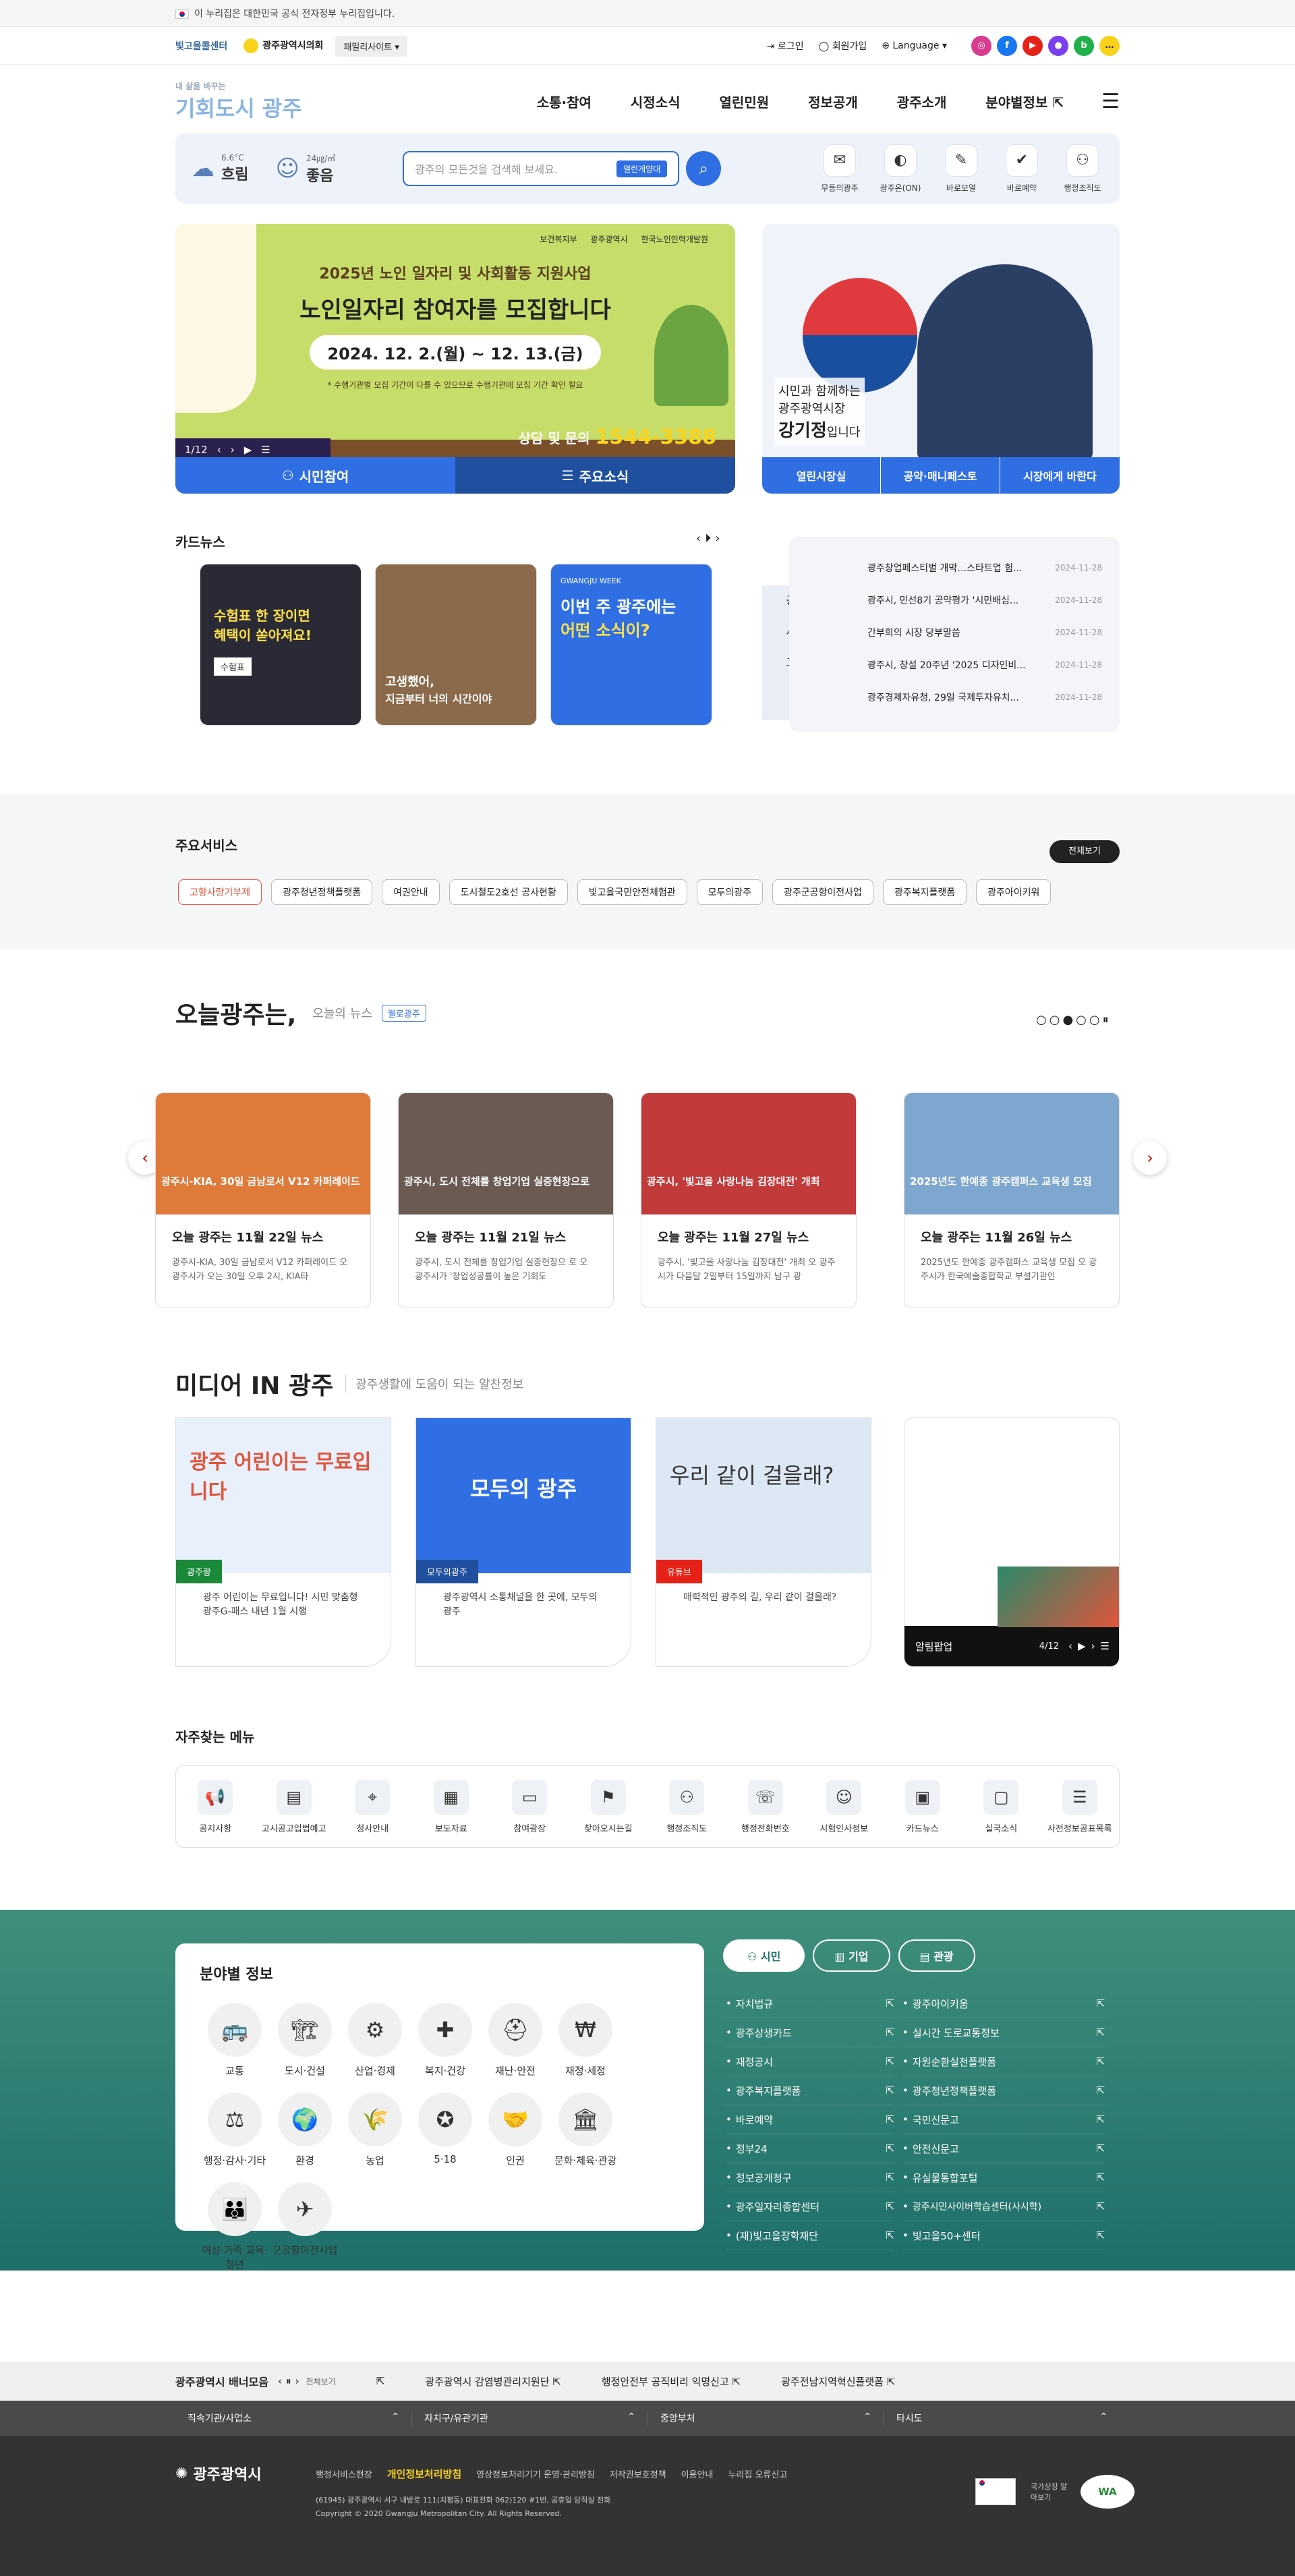 The height and width of the screenshot is (2576, 1295). I want to click on field-link: • 실시간 도로교통정보 ⇱, so click(1003, 2033).